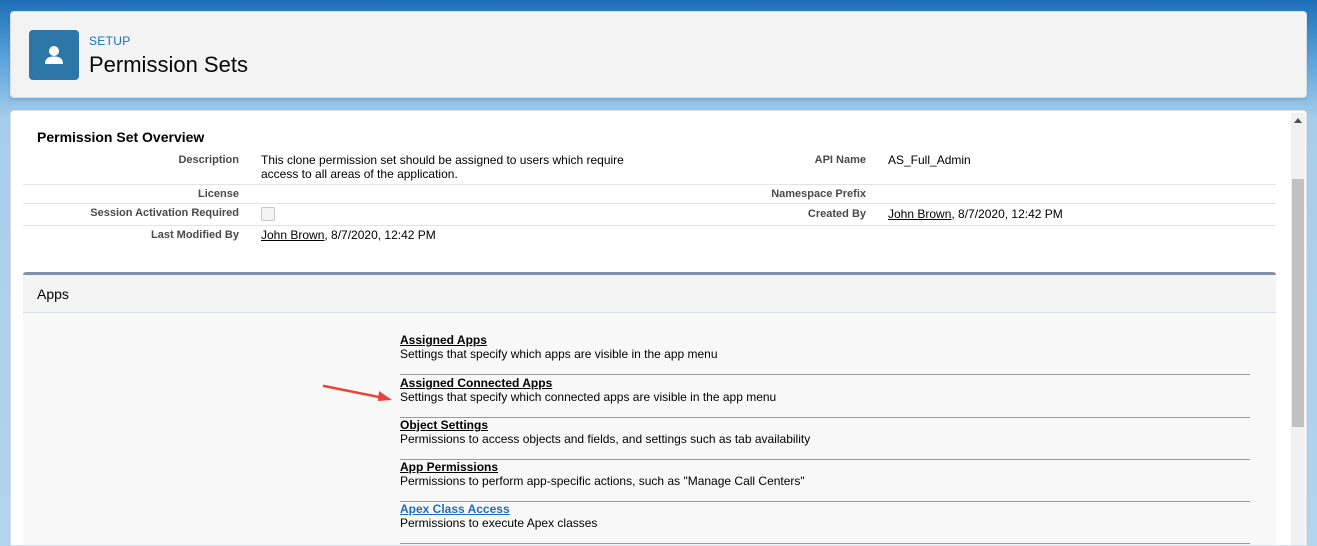 This screenshot has height=546, width=1317. I want to click on apps-title: Apps, so click(53, 294).